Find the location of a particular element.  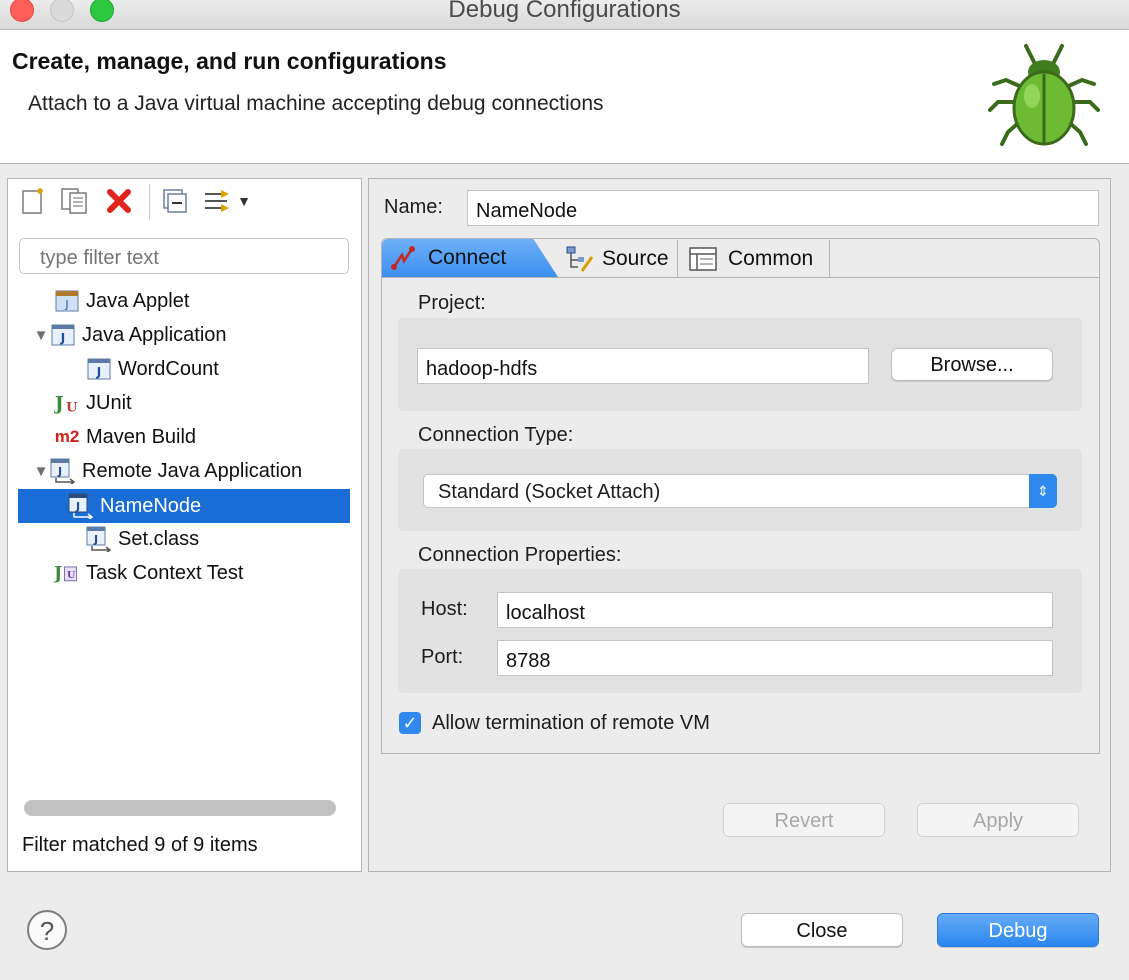

duplicate-button is located at coordinates (75, 201).